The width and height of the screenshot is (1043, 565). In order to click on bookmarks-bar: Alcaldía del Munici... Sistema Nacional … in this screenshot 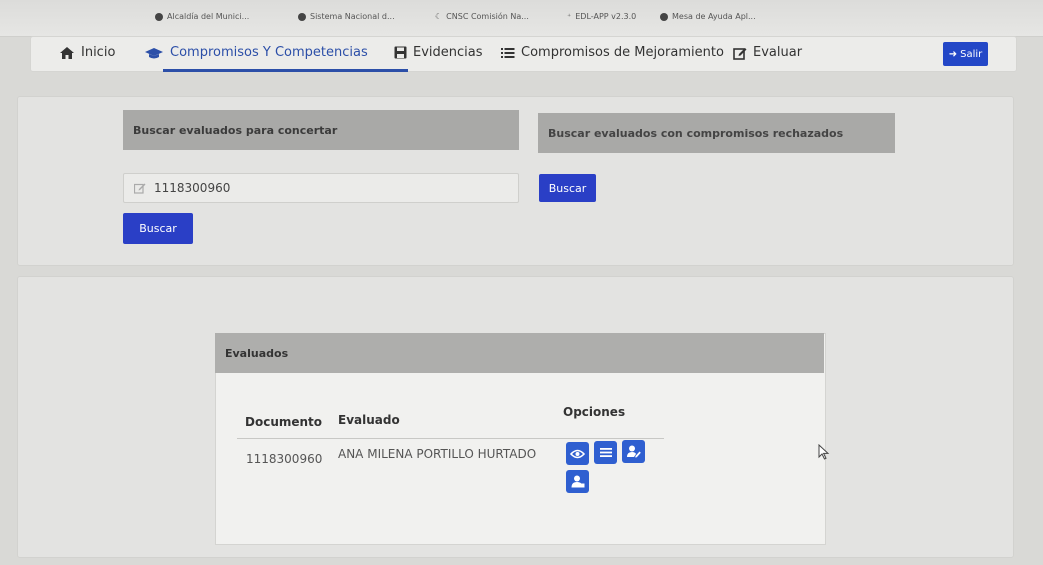, I will do `click(521, 18)`.